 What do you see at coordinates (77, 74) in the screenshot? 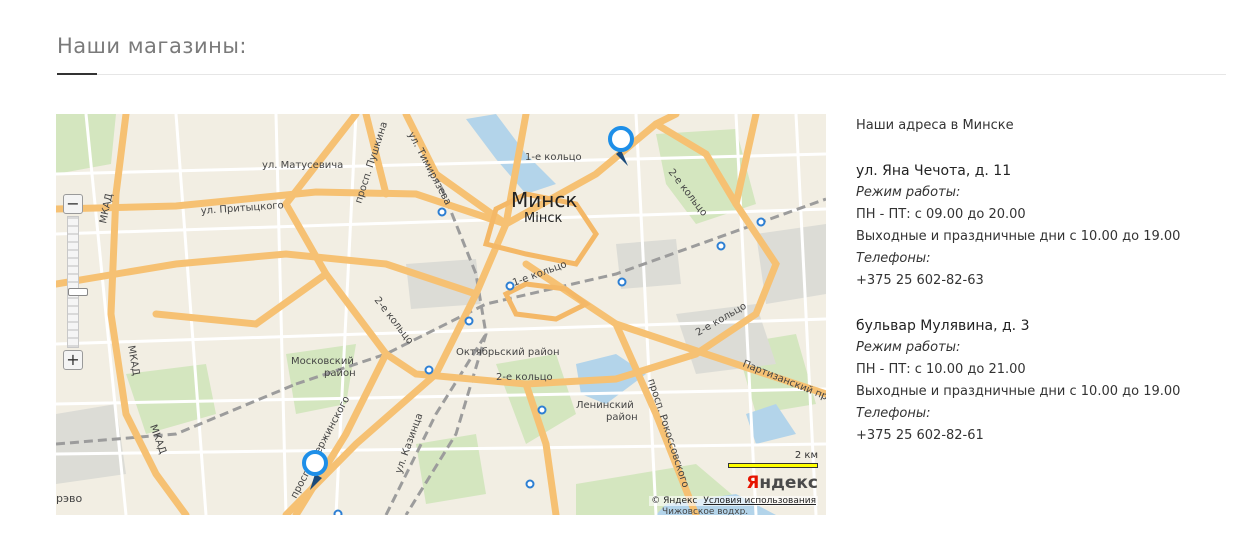
I see `title-accent-bar` at bounding box center [77, 74].